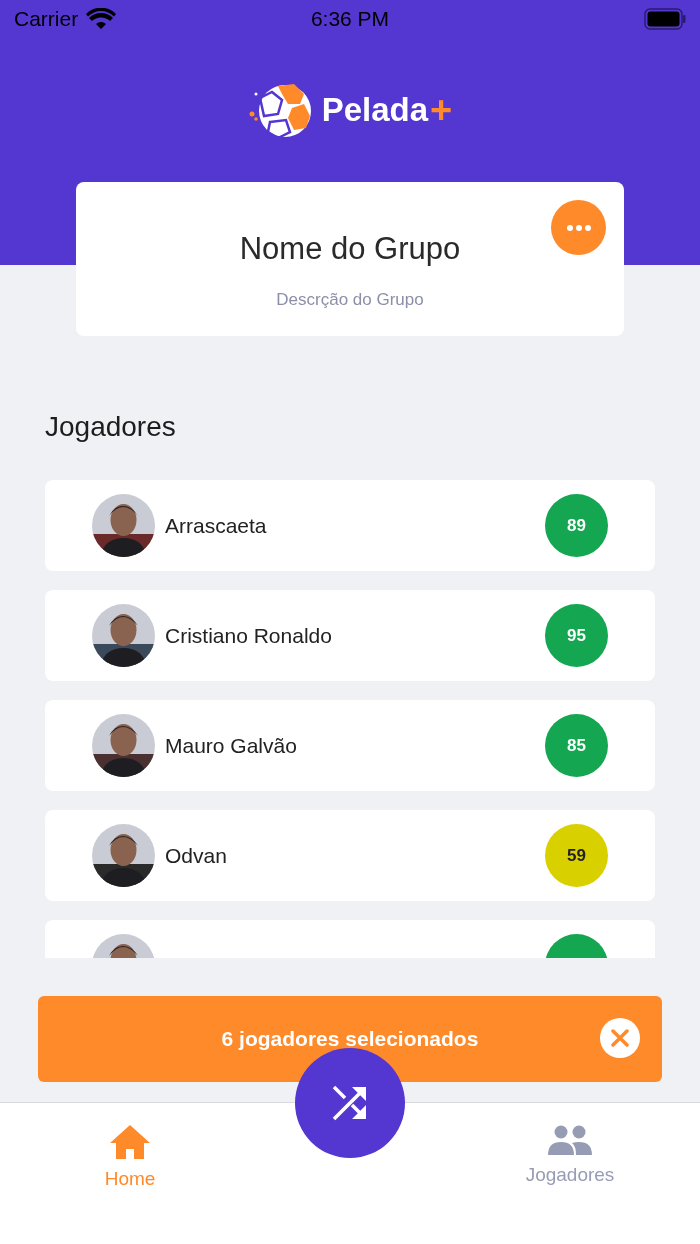  What do you see at coordinates (216, 525) in the screenshot?
I see `player-name: Arrascaeta` at bounding box center [216, 525].